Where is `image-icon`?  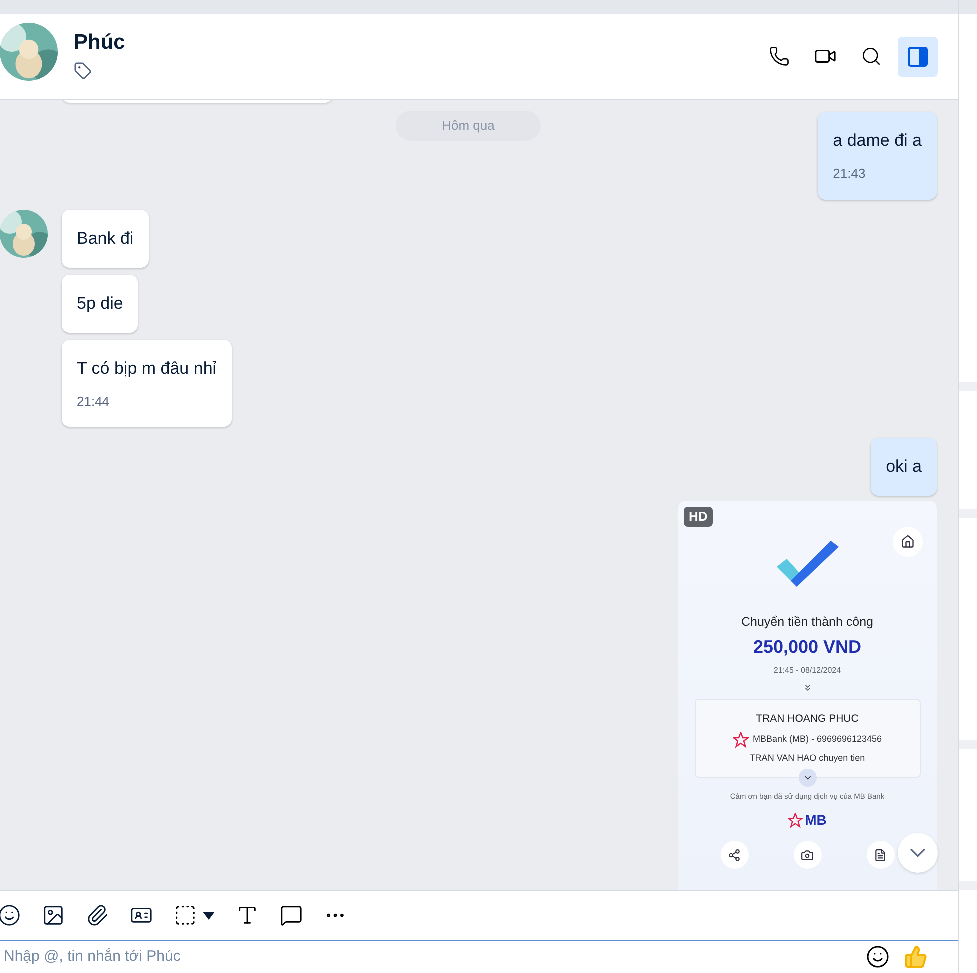
image-icon is located at coordinates (53, 915).